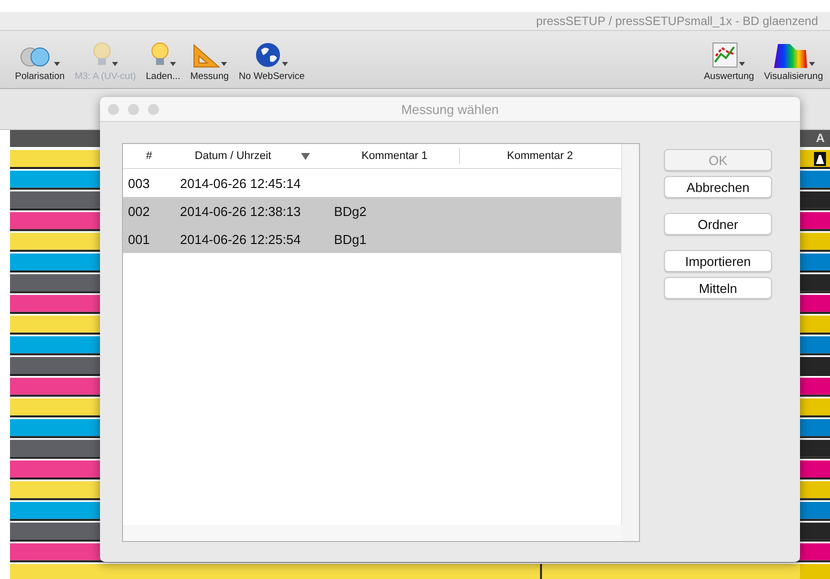  I want to click on spectrum-icon, so click(790, 55).